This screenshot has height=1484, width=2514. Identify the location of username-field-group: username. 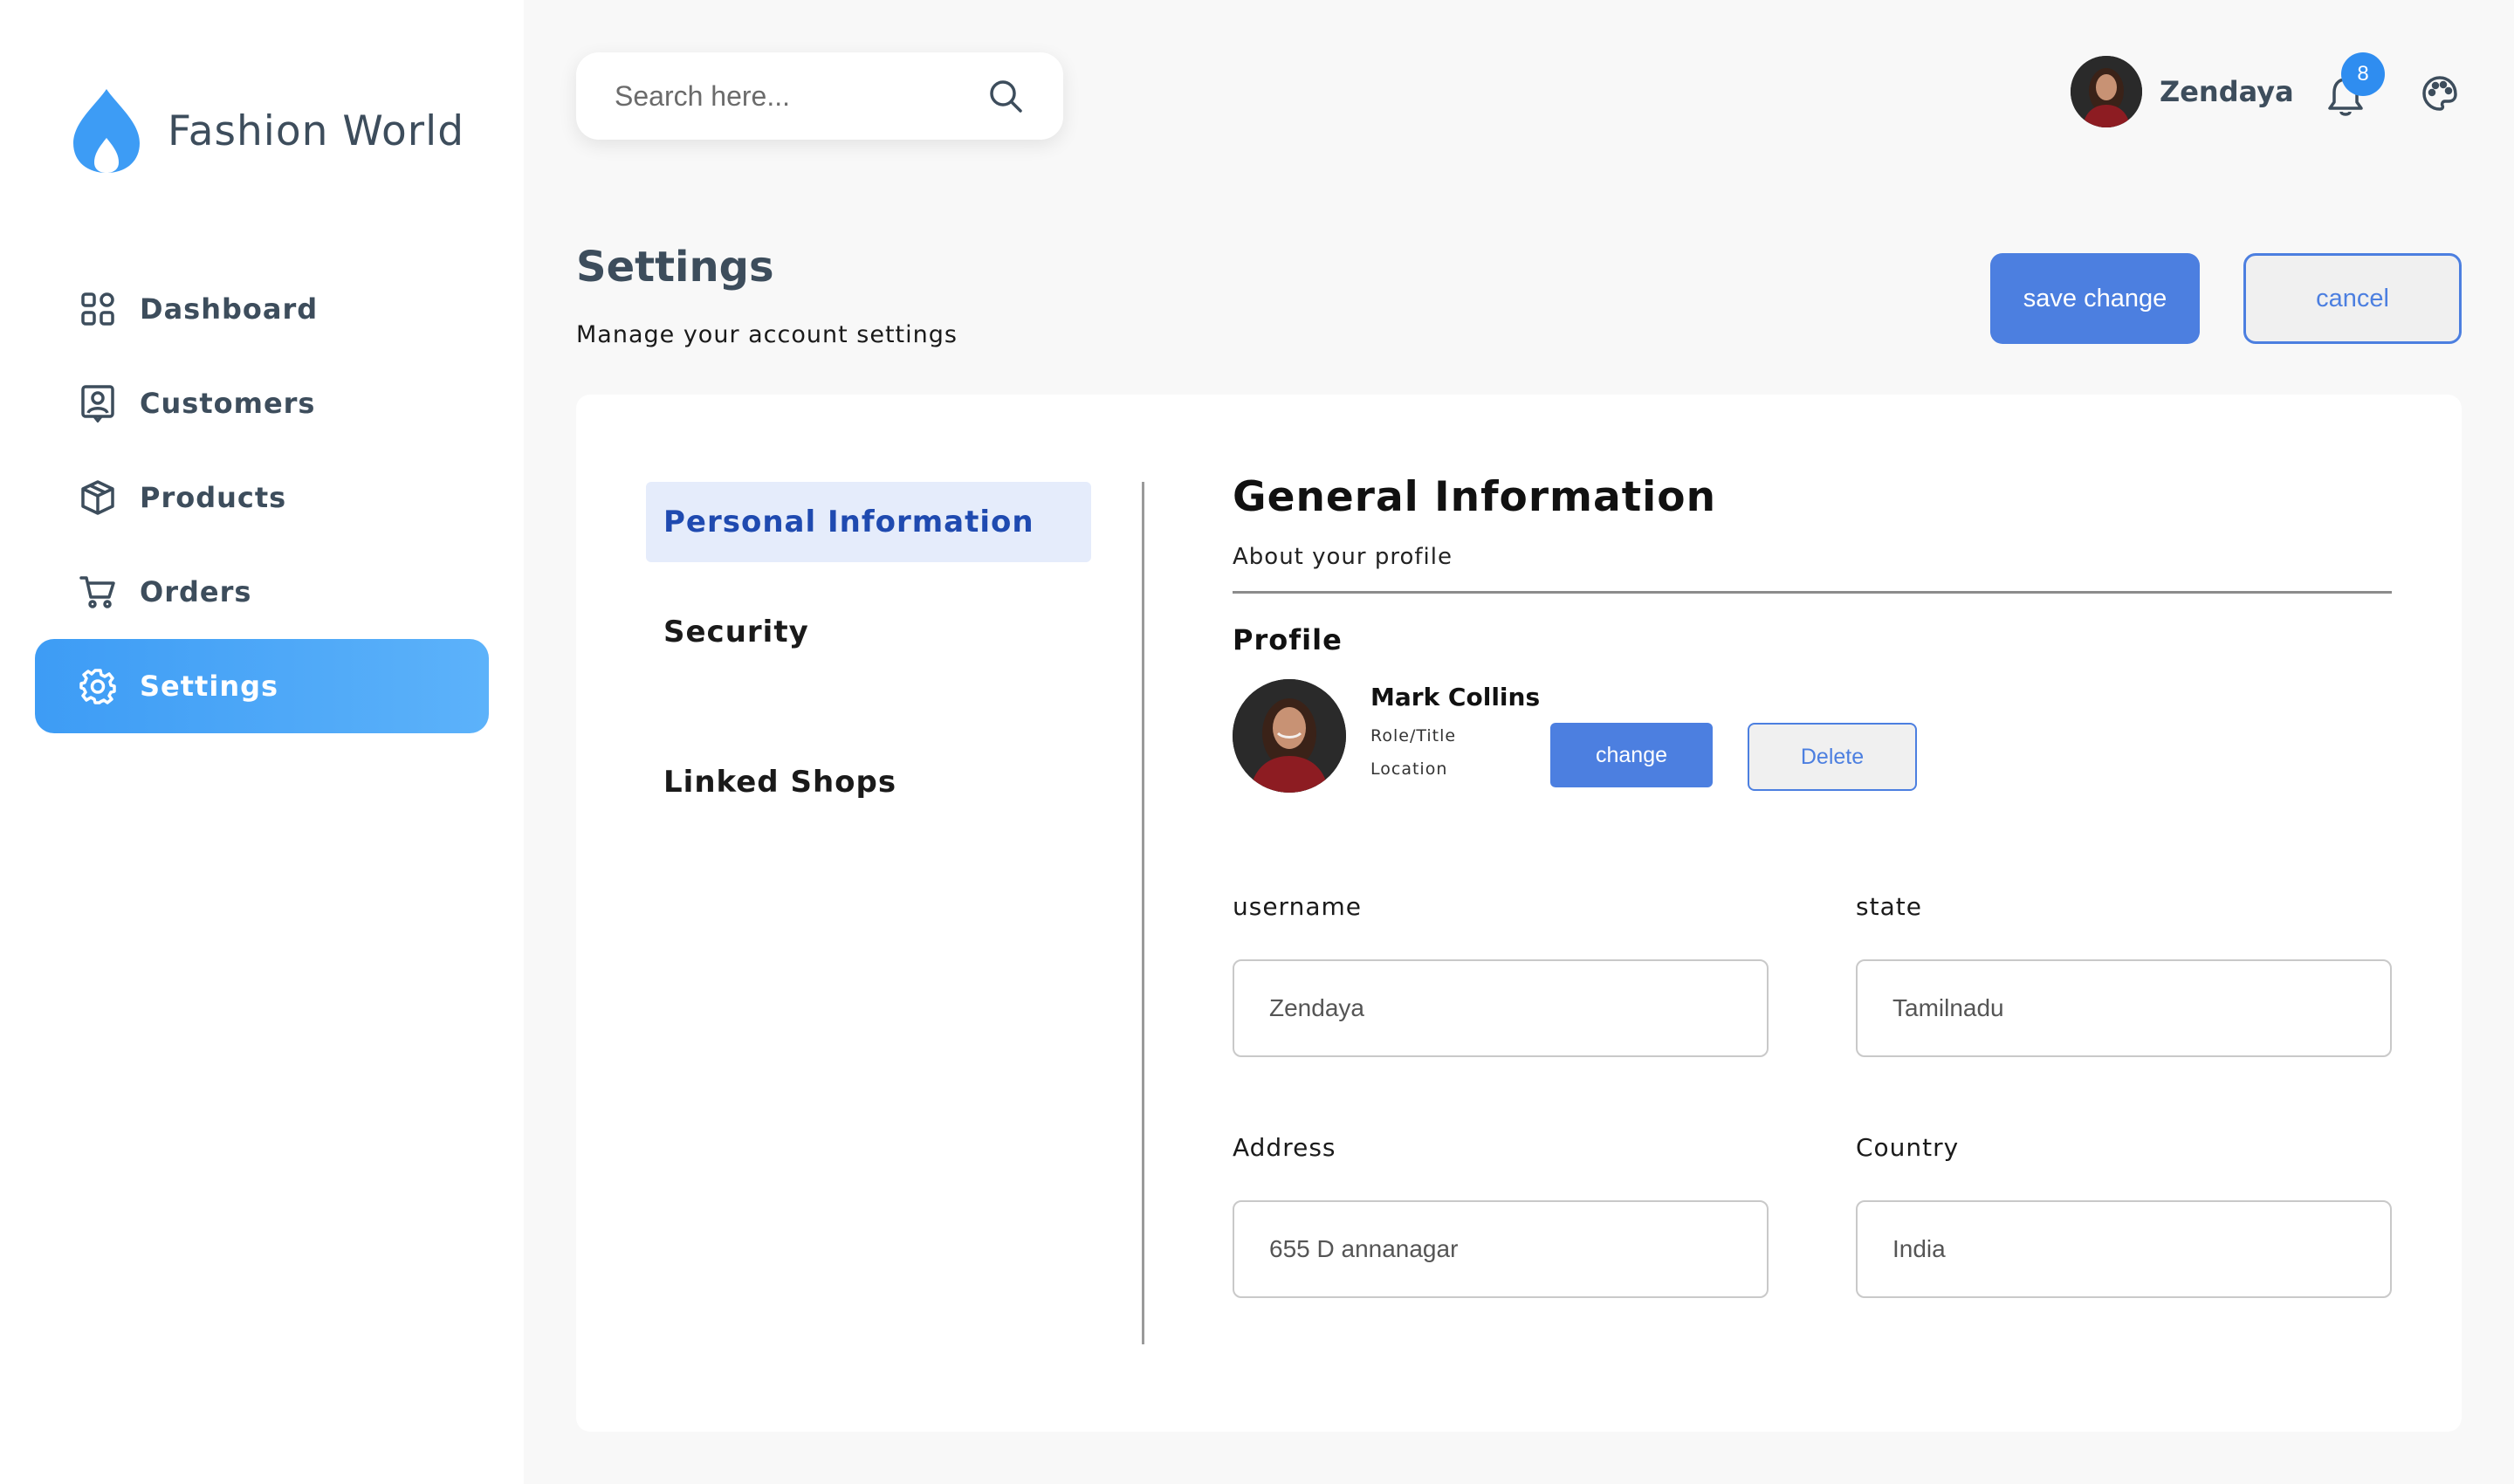
(1501, 975).